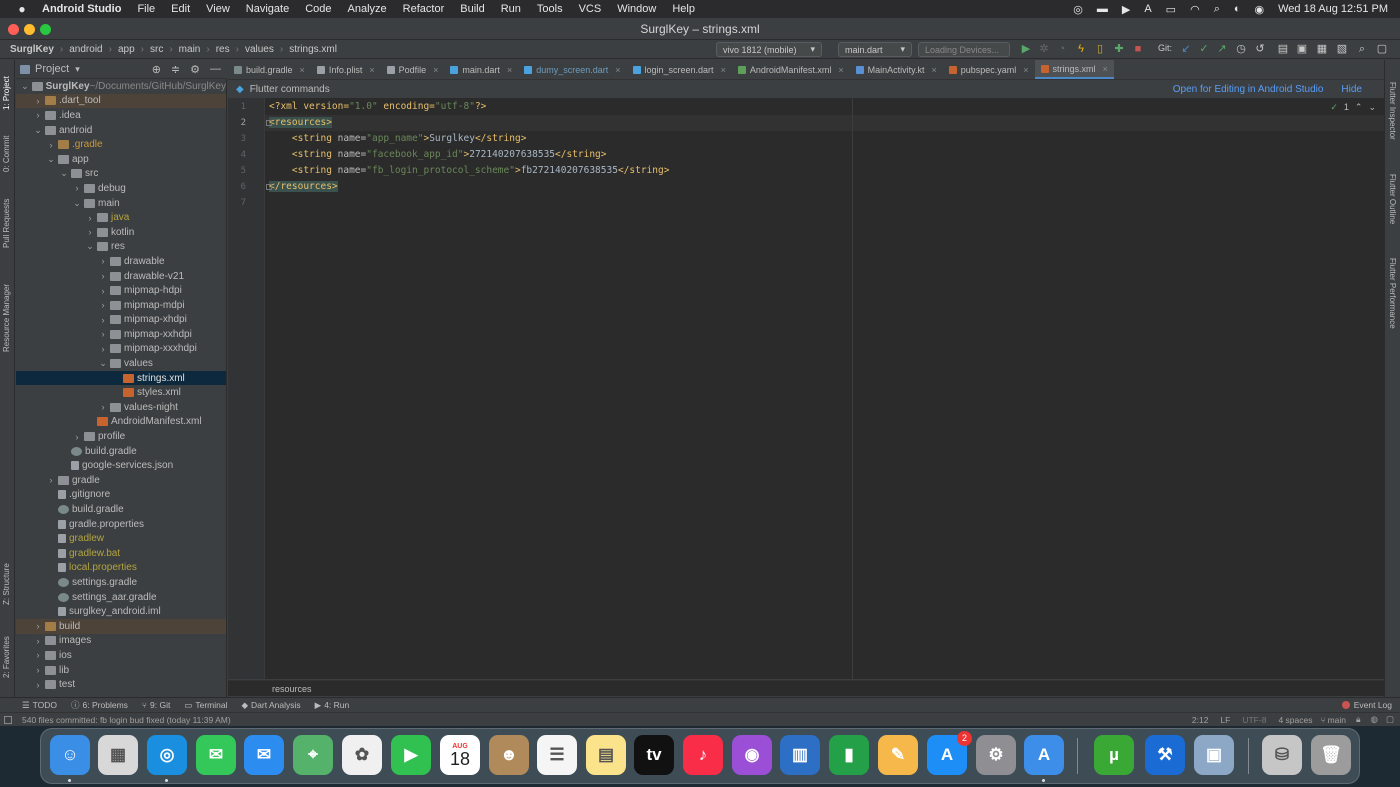  I want to click on git-commit-icon: ✓, so click(1204, 49).